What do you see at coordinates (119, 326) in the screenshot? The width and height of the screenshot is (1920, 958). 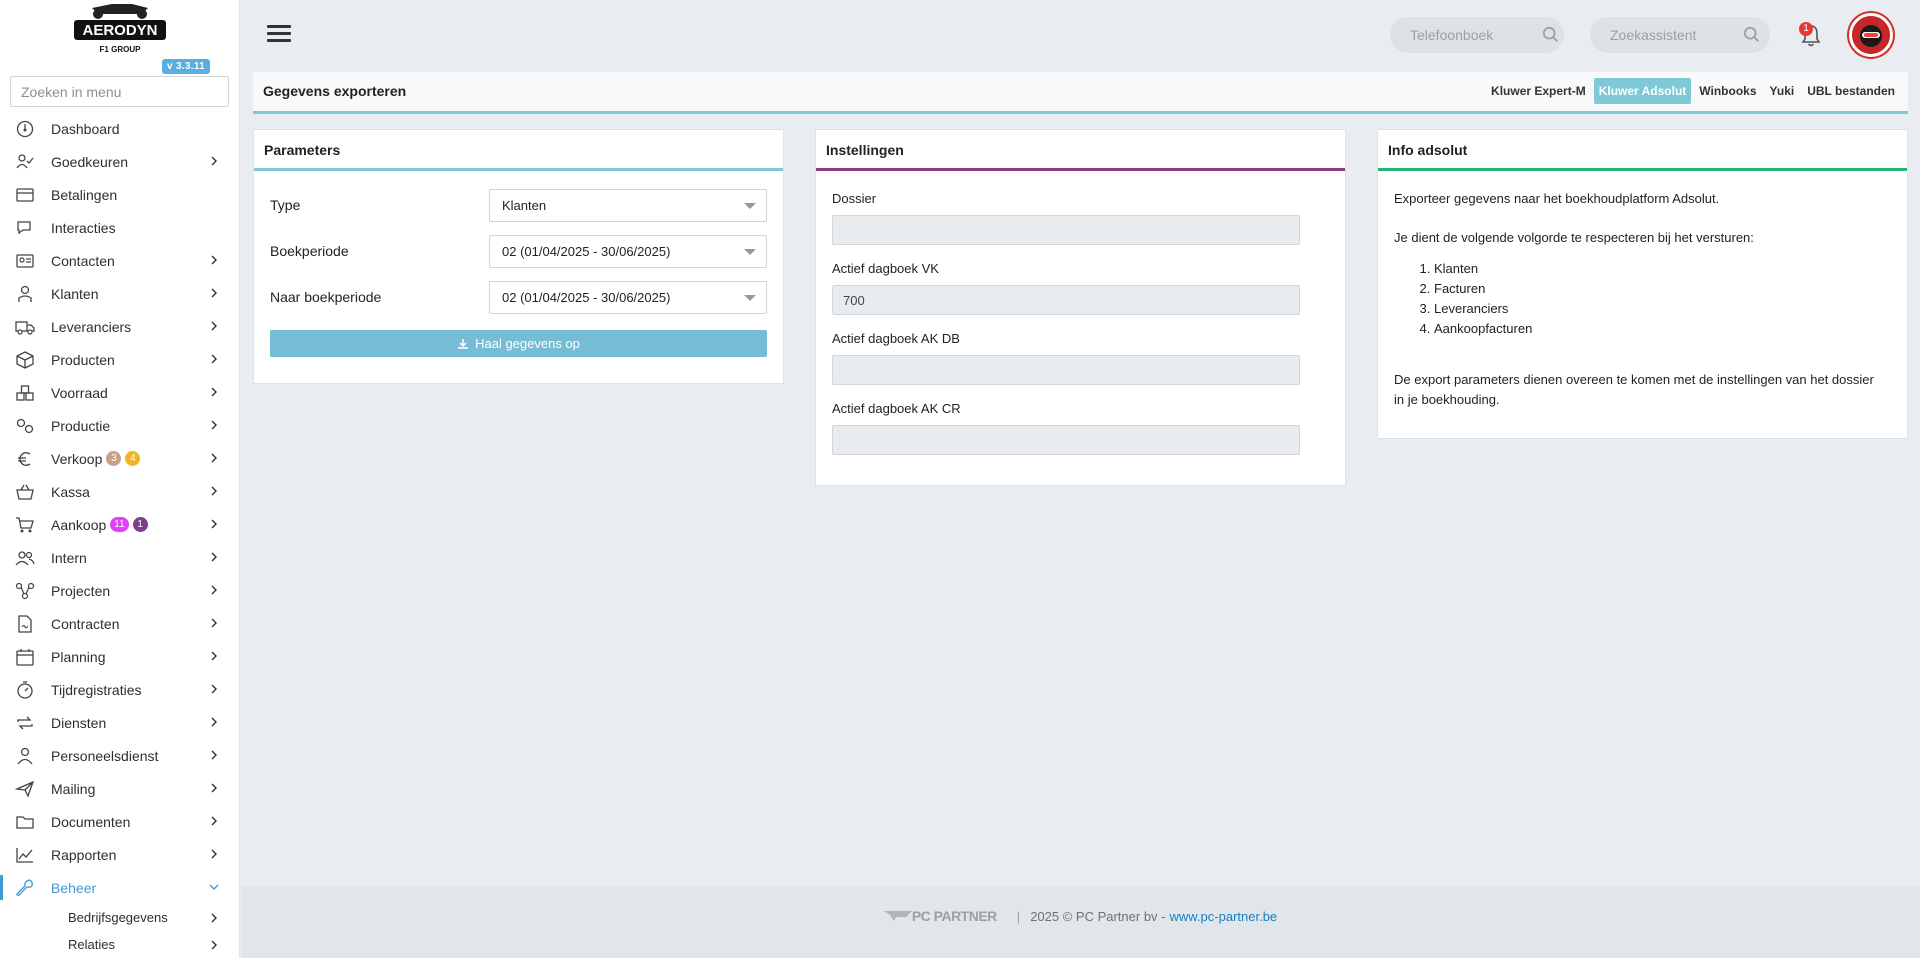 I see `sidebar-item-leveranciers: Leveranciers` at bounding box center [119, 326].